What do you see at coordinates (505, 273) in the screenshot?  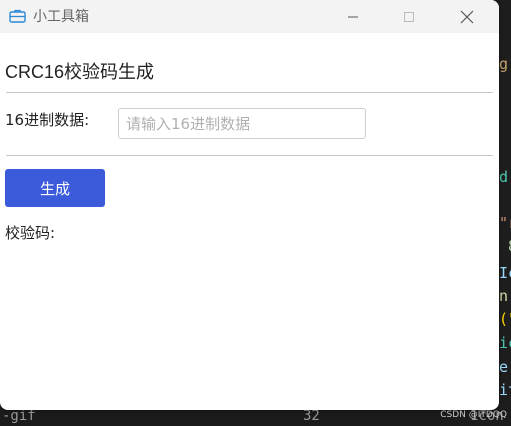 I see `bg-code-line: Ic` at bounding box center [505, 273].